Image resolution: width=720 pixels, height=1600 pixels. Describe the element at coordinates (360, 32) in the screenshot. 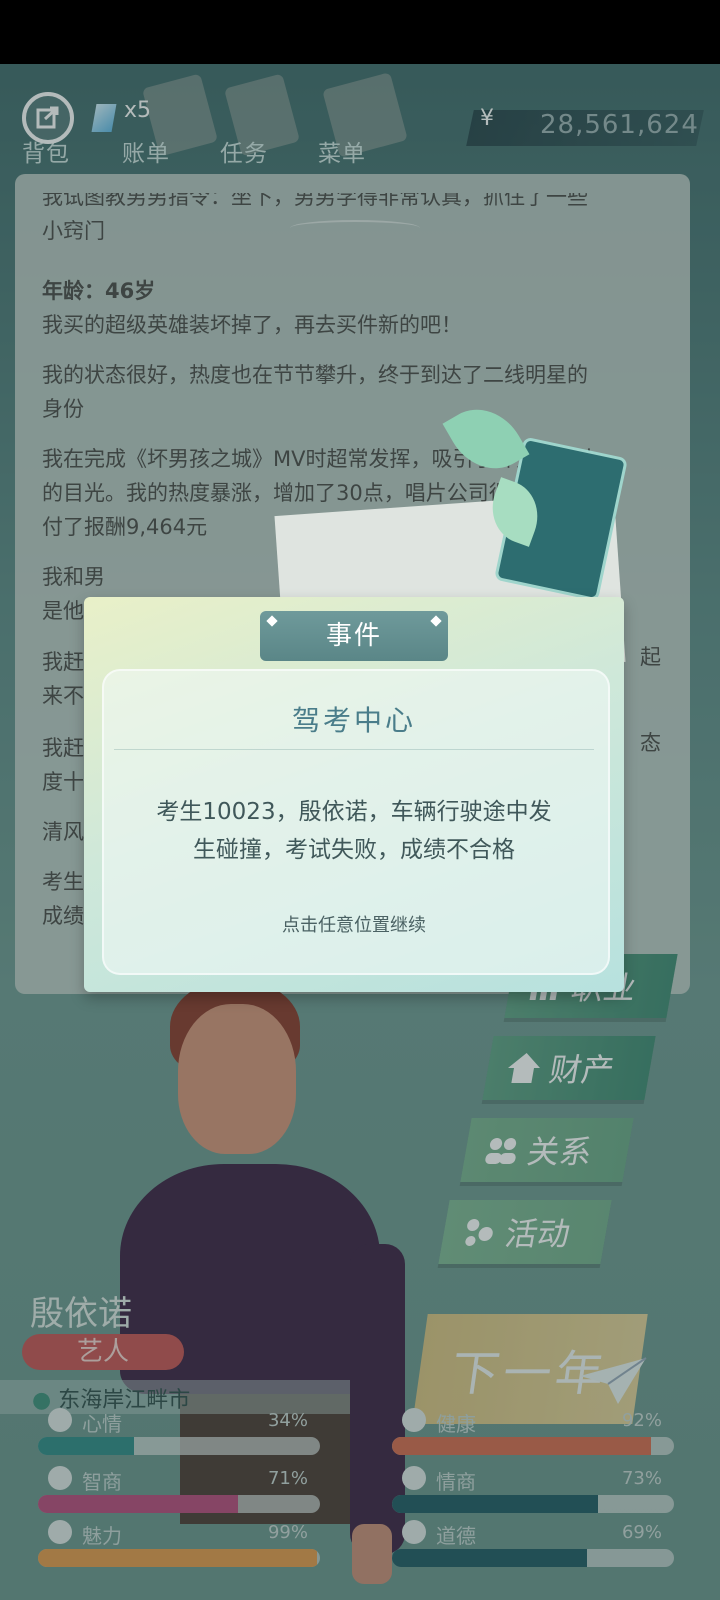

I see `status-bar` at that location.